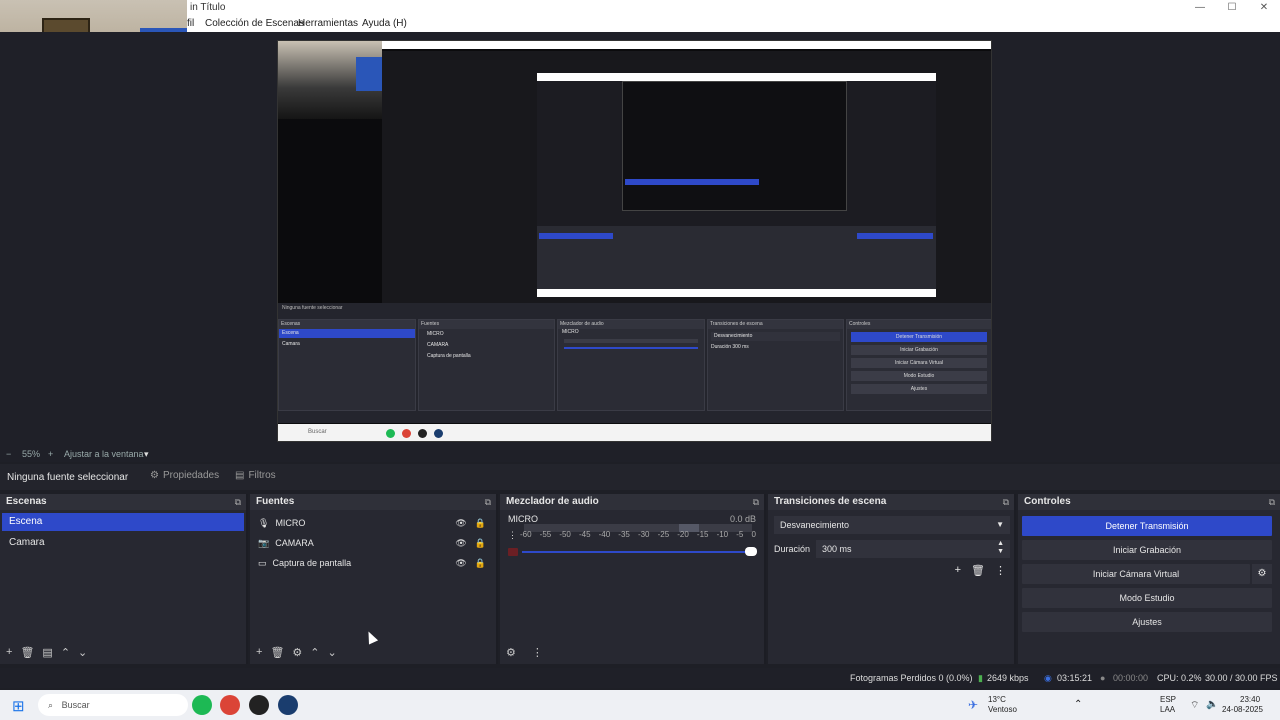 This screenshot has width=1280, height=720. I want to click on clock-date: 24-08-2025, so click(1242, 709).